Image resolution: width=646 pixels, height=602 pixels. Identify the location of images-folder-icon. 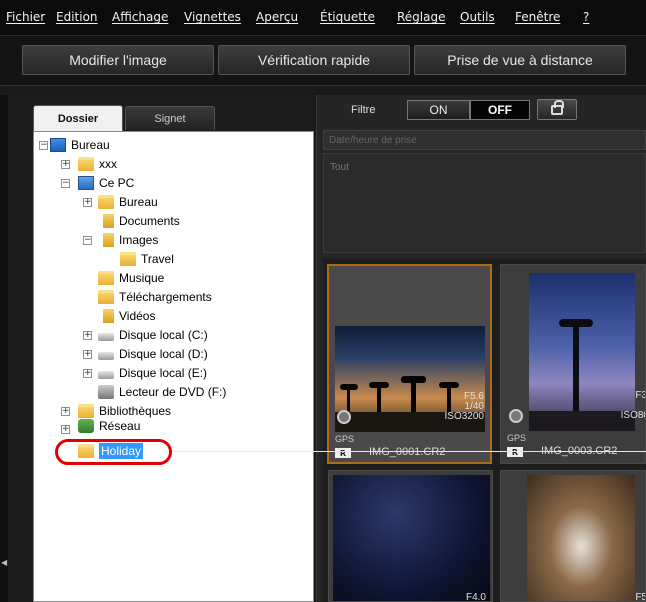
(106, 240).